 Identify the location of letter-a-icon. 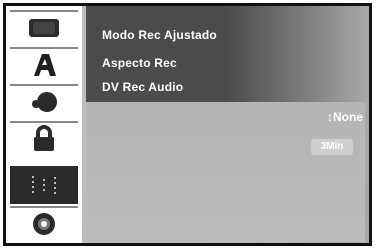
(45, 64).